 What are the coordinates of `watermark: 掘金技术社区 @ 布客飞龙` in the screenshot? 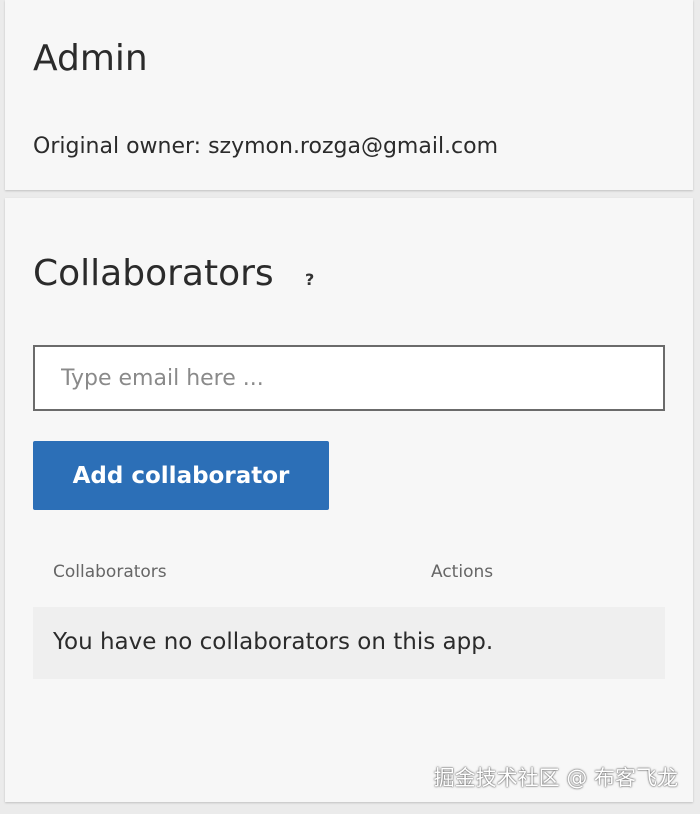 It's located at (555, 778).